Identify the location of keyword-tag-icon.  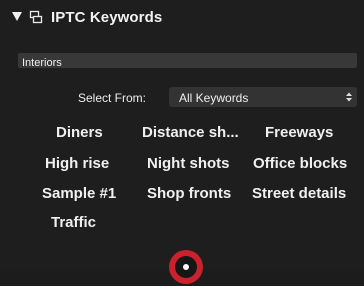
(36, 17).